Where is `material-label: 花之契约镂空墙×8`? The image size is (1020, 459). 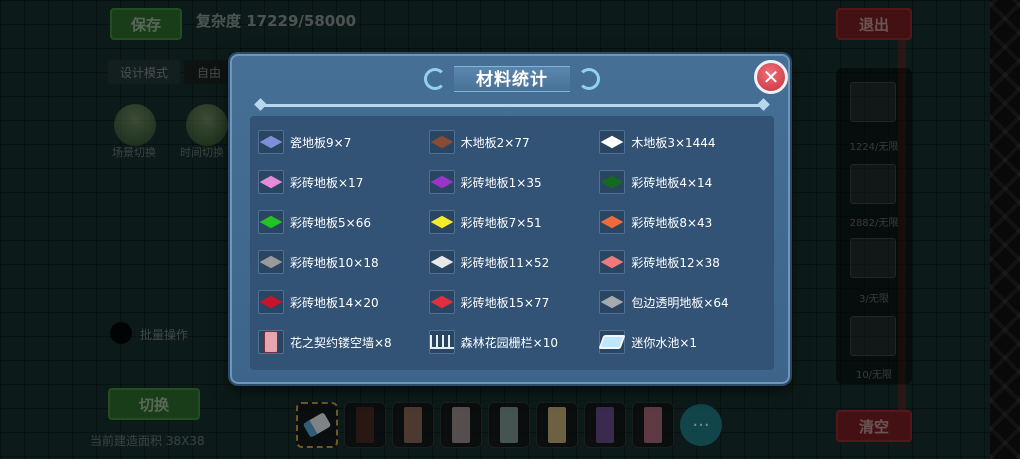
material-label: 花之契约镂空墙×8 is located at coordinates (341, 342).